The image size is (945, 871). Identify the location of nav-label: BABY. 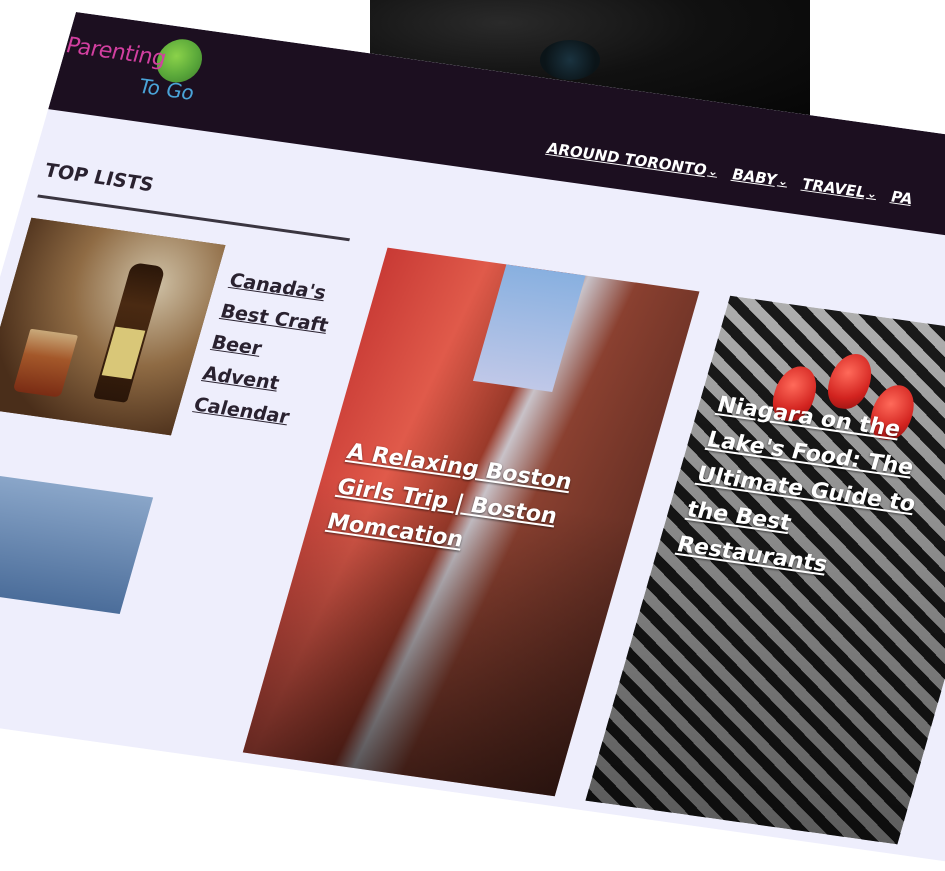
(754, 177).